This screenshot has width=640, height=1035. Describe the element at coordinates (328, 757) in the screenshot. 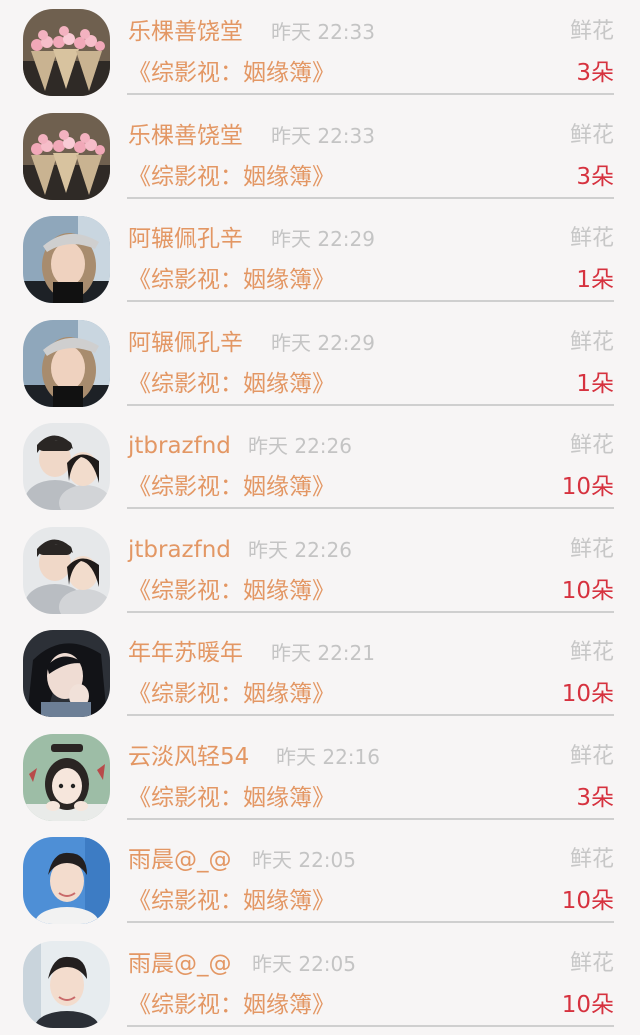

I see `gift-time: 昨天 22:16` at that location.